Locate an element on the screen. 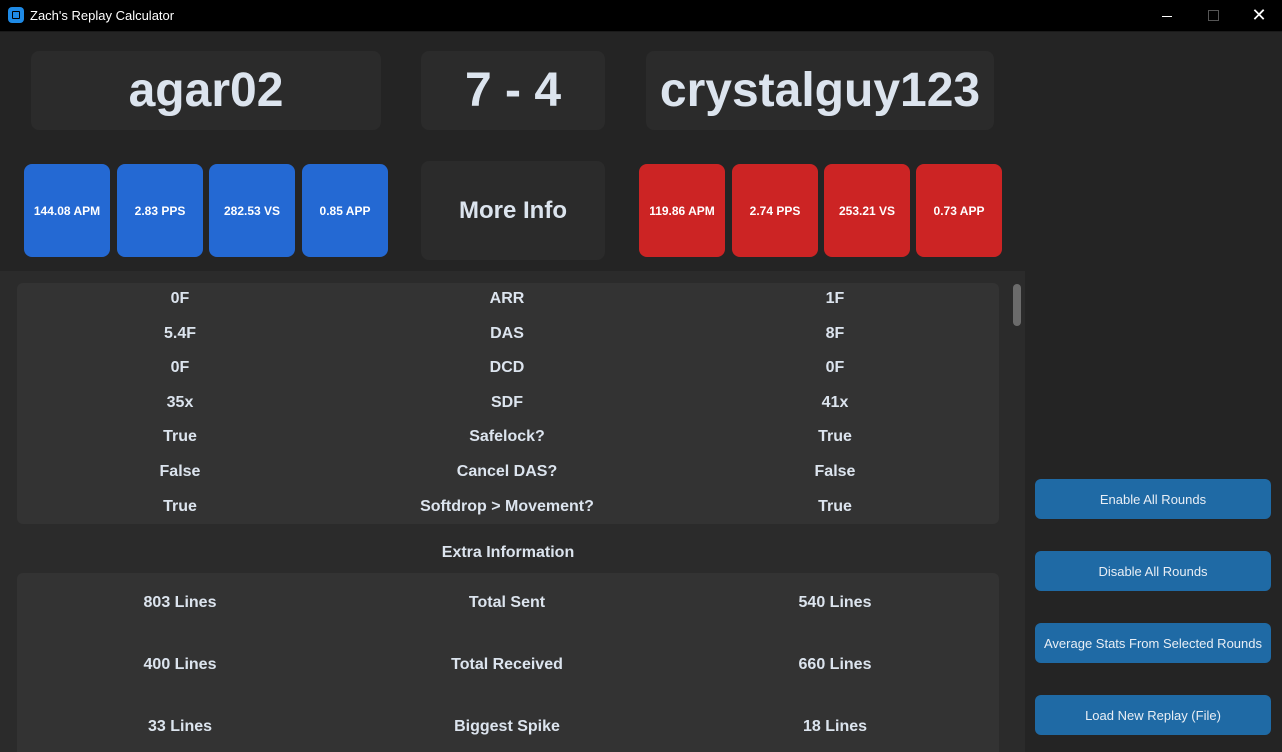 This screenshot has height=752, width=1282. enable-all-rounds-button: Enable All Rounds is located at coordinates (1153, 499).